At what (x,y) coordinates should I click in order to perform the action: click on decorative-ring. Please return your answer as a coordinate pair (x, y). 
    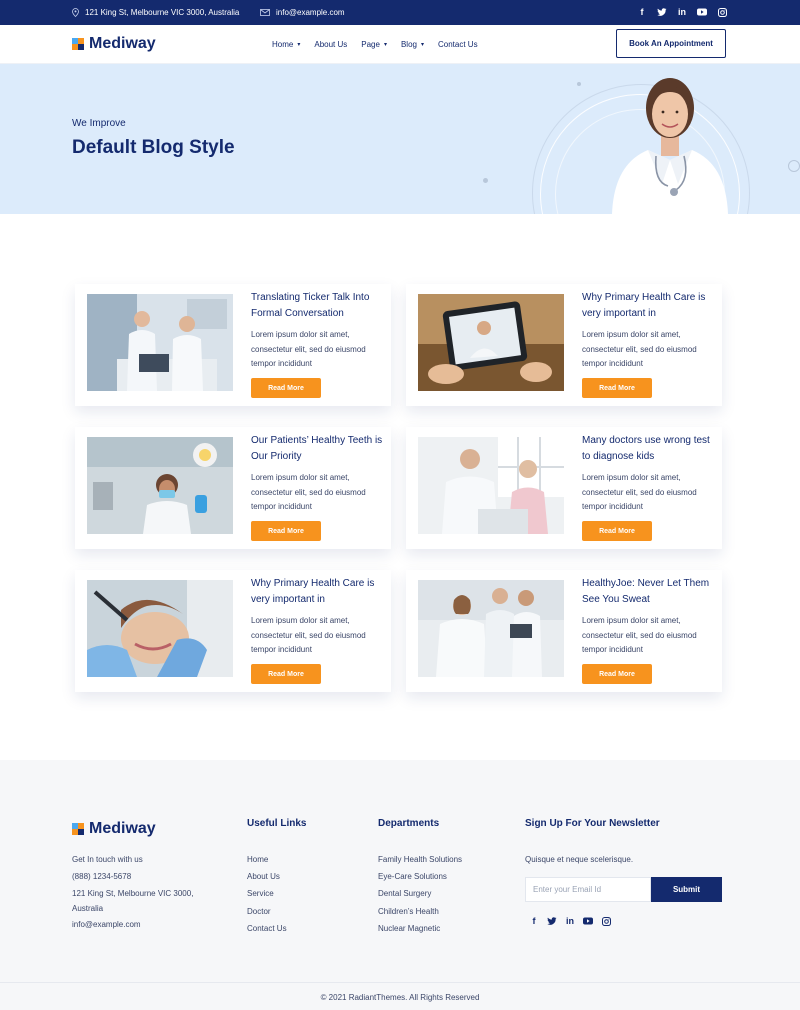
    Looking at the image, I should click on (794, 166).